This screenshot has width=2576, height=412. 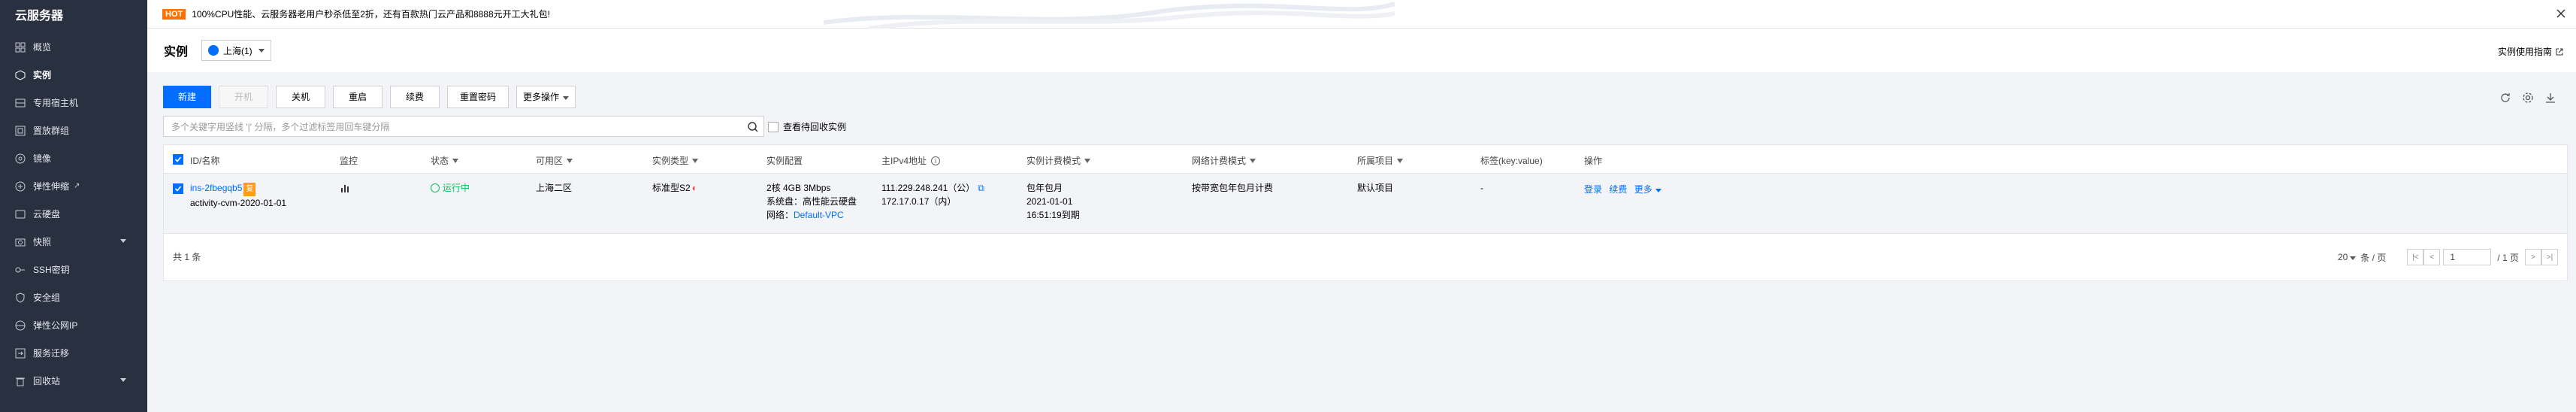 I want to click on column-project: 所属项目, so click(x=1380, y=160).